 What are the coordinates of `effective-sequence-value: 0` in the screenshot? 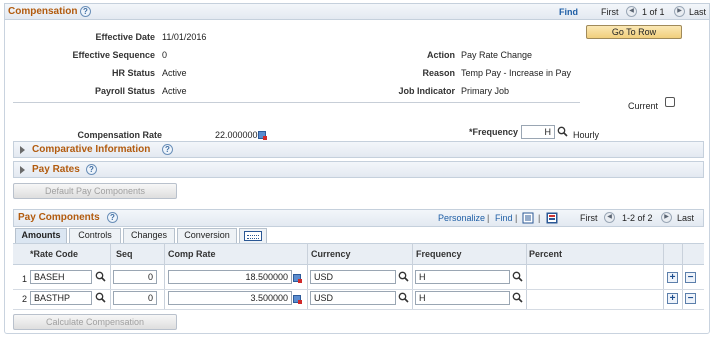 It's located at (165, 55).